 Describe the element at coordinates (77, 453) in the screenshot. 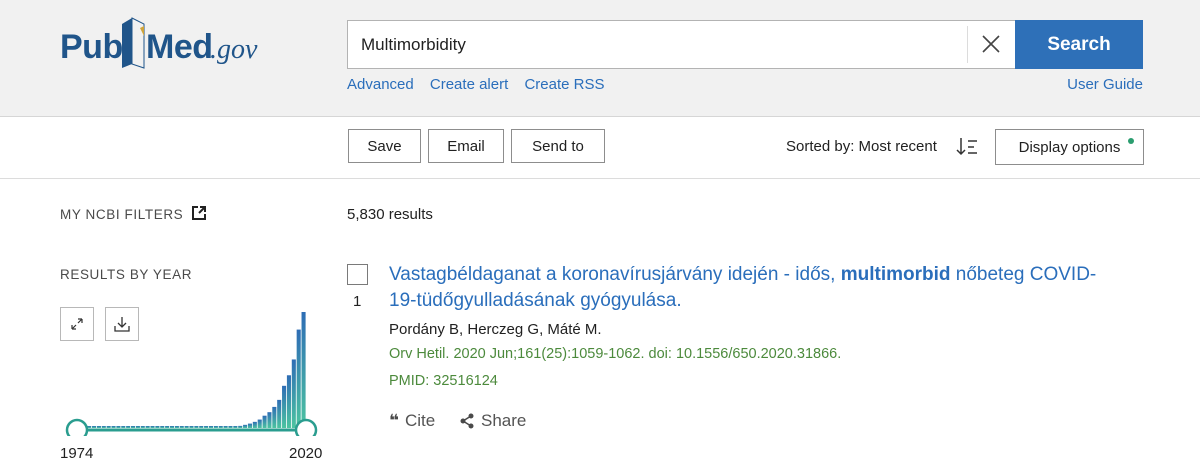

I see `year-start-label: 1974` at that location.